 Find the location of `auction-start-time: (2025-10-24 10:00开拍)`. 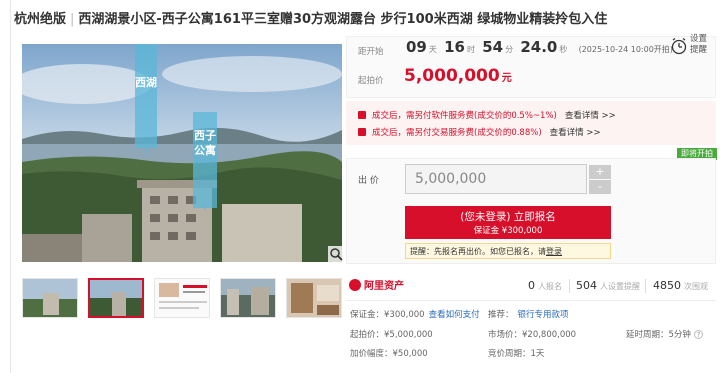

auction-start-time: (2025-10-24 10:00开拍) is located at coordinates (625, 49).